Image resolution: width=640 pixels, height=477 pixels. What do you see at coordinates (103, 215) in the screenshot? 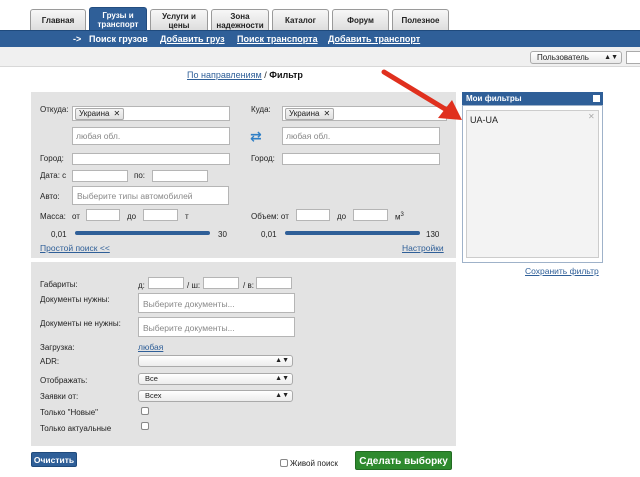
I see `mass-from-input` at bounding box center [103, 215].